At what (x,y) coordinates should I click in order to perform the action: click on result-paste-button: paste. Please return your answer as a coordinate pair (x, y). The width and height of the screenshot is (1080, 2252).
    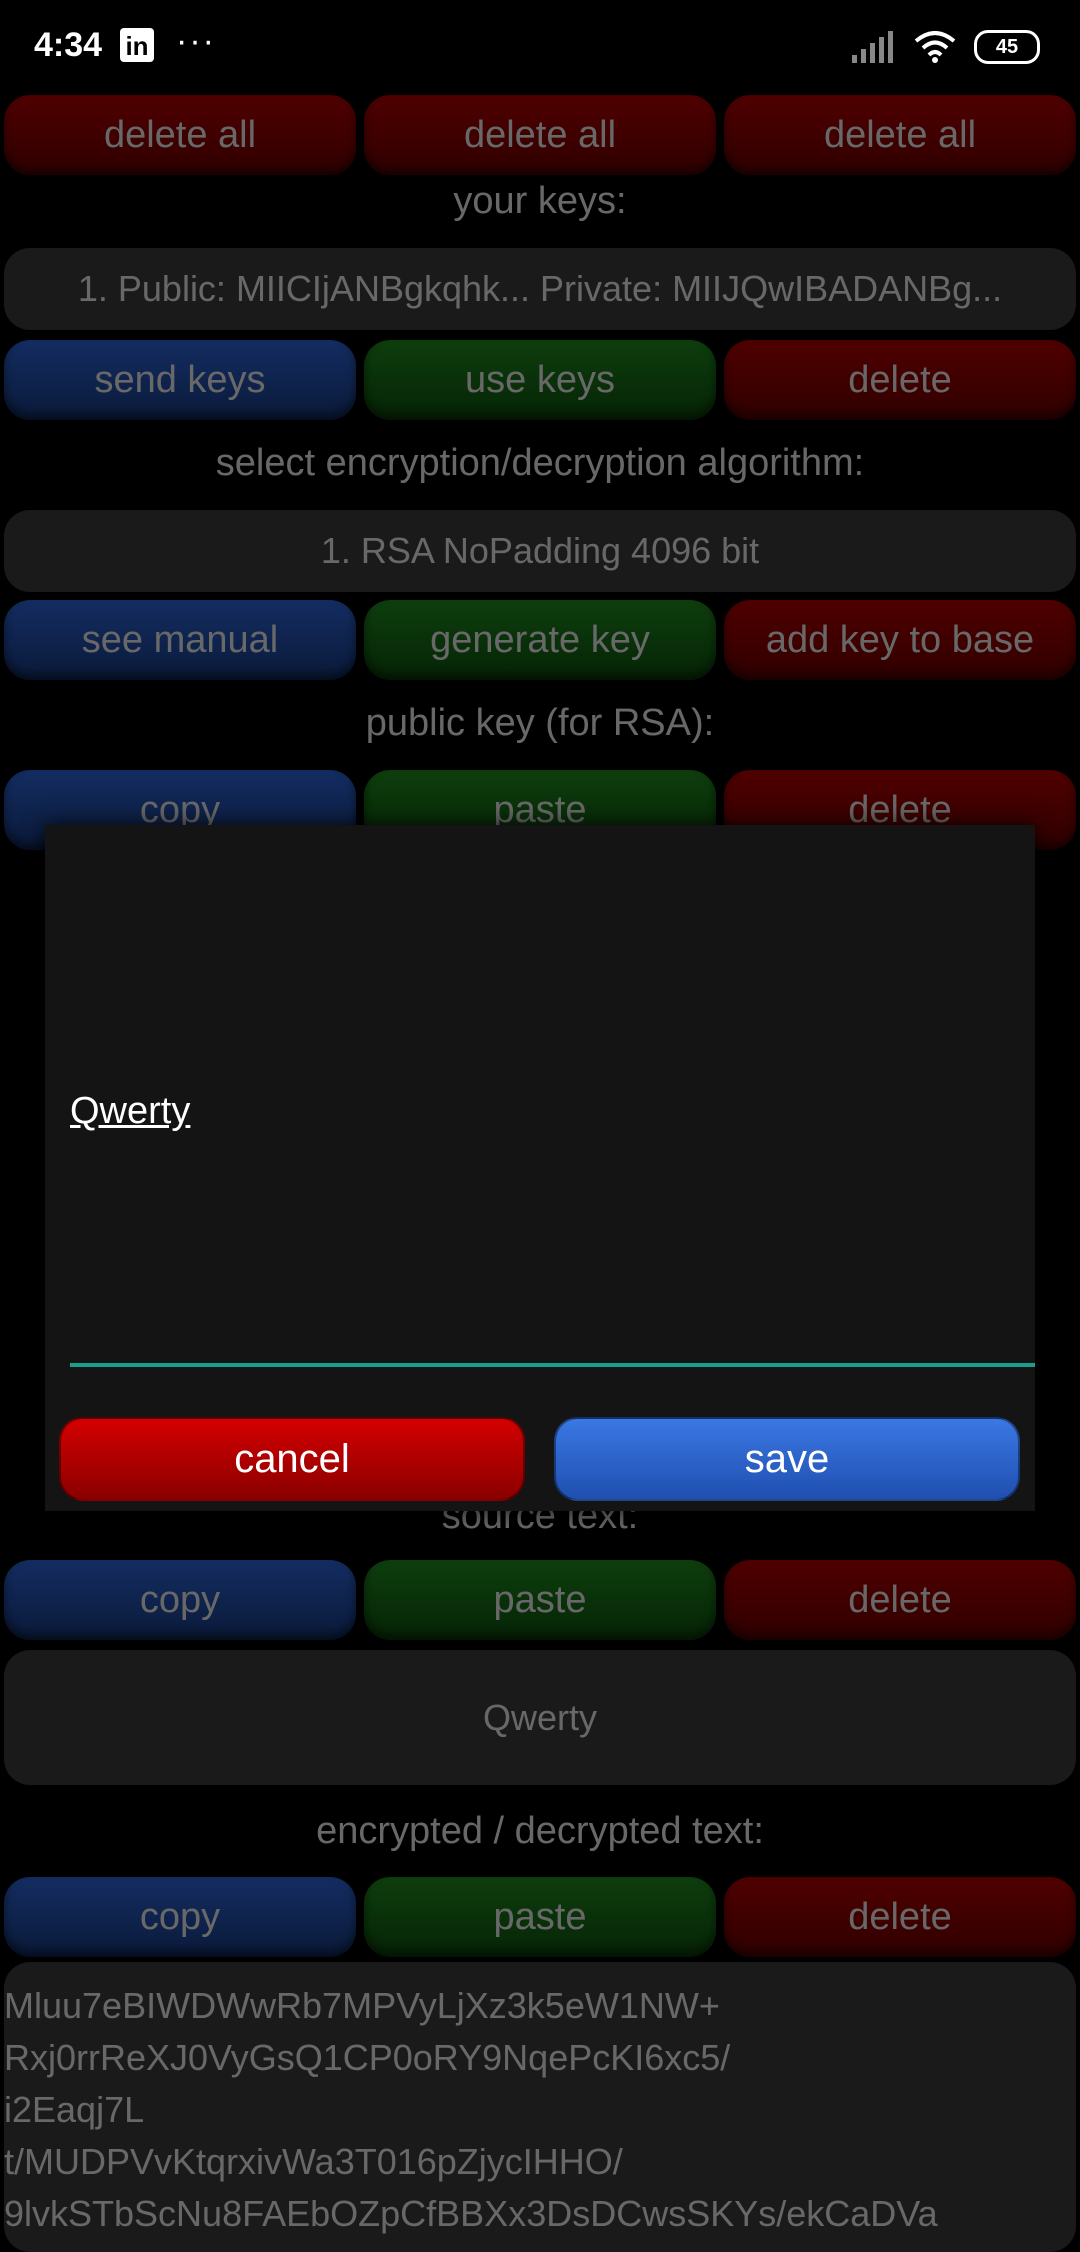
    Looking at the image, I should click on (540, 1917).